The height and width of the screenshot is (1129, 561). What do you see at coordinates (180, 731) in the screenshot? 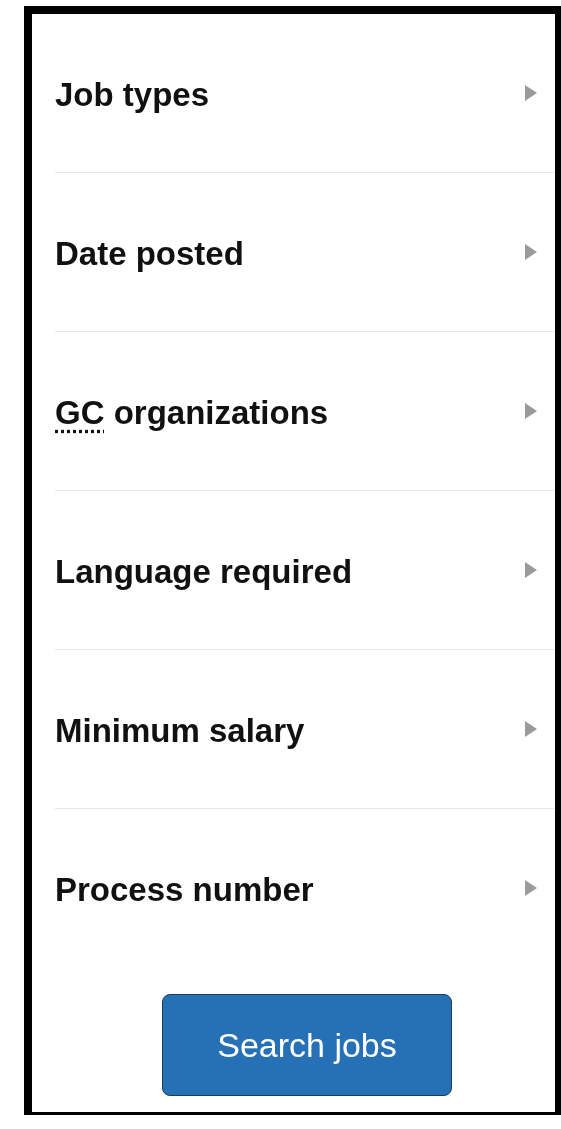
I see `filter-label: Minimum salary` at bounding box center [180, 731].